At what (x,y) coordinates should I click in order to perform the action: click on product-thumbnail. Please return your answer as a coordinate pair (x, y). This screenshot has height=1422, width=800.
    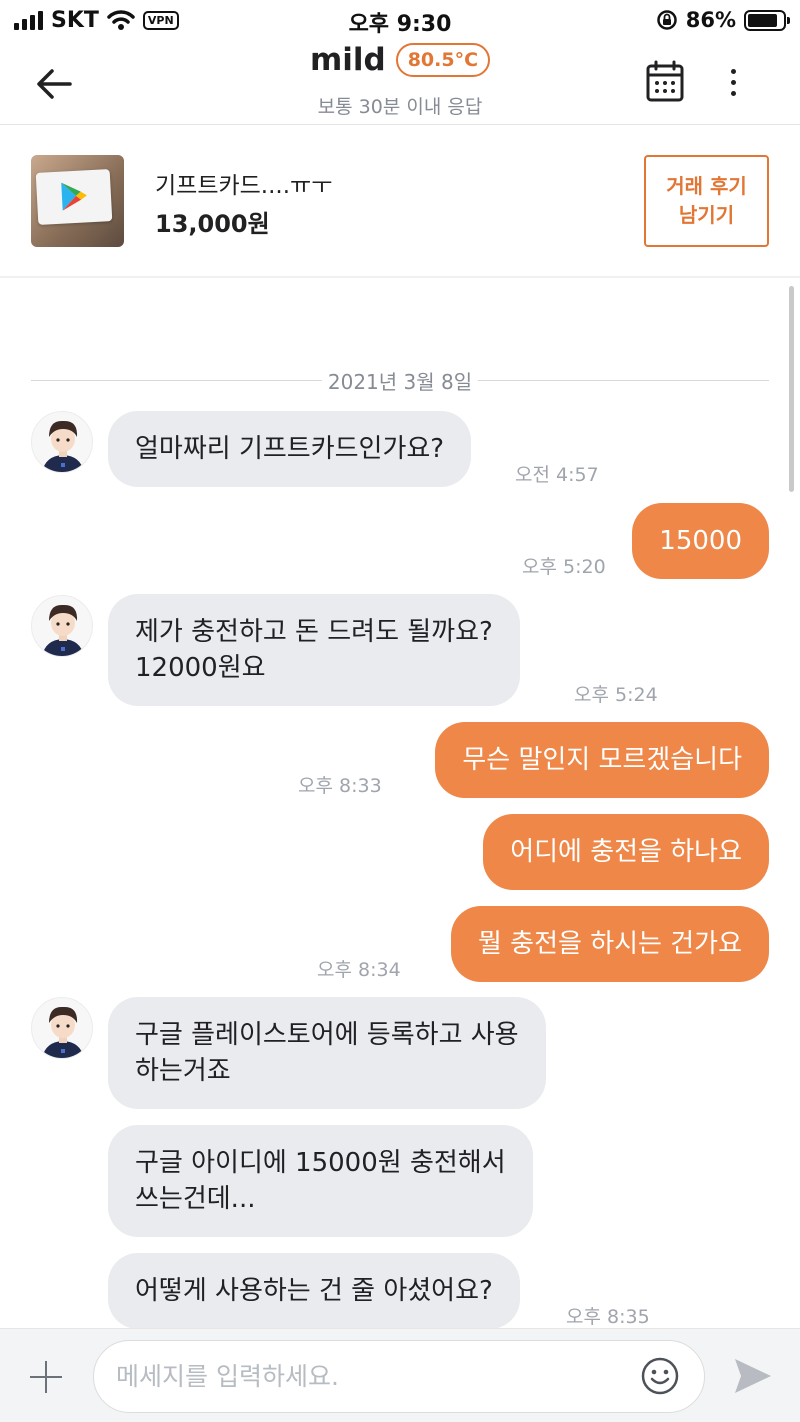
    Looking at the image, I should click on (77, 201).